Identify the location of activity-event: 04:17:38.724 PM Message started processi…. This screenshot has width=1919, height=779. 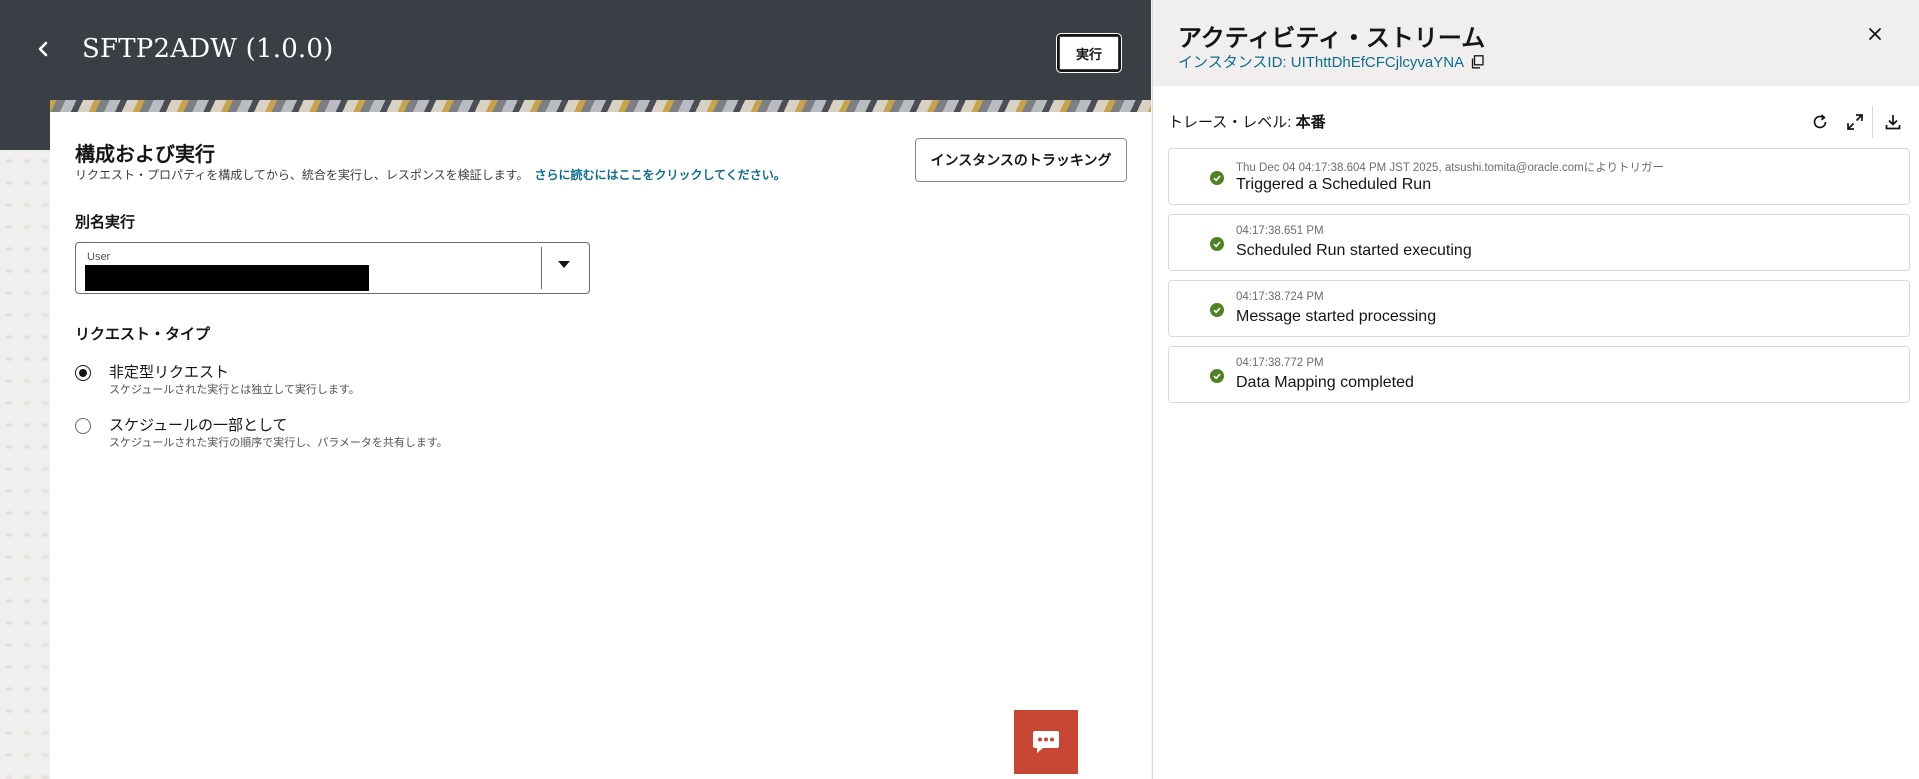
(1539, 308).